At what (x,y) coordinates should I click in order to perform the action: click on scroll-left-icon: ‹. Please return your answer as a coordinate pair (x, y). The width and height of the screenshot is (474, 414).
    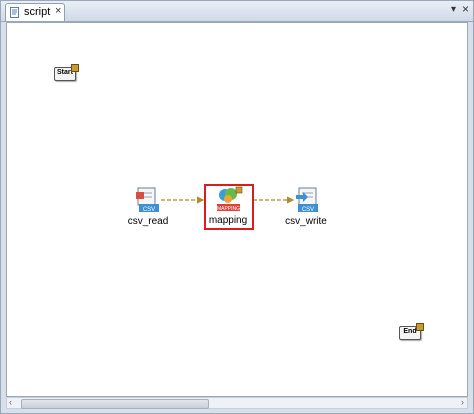
    Looking at the image, I should click on (10, 402).